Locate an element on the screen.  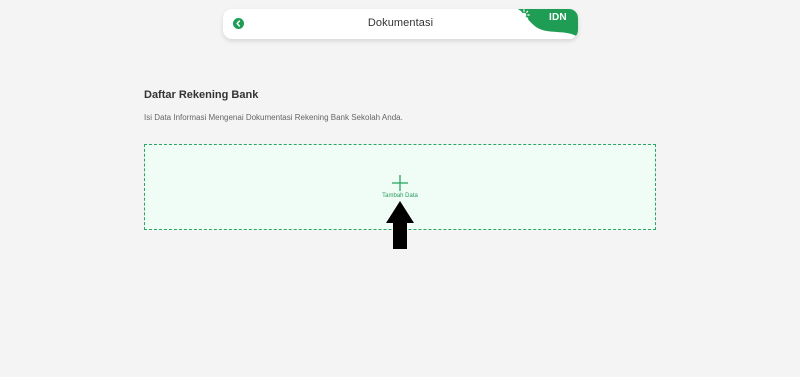
plus-icon is located at coordinates (400, 183).